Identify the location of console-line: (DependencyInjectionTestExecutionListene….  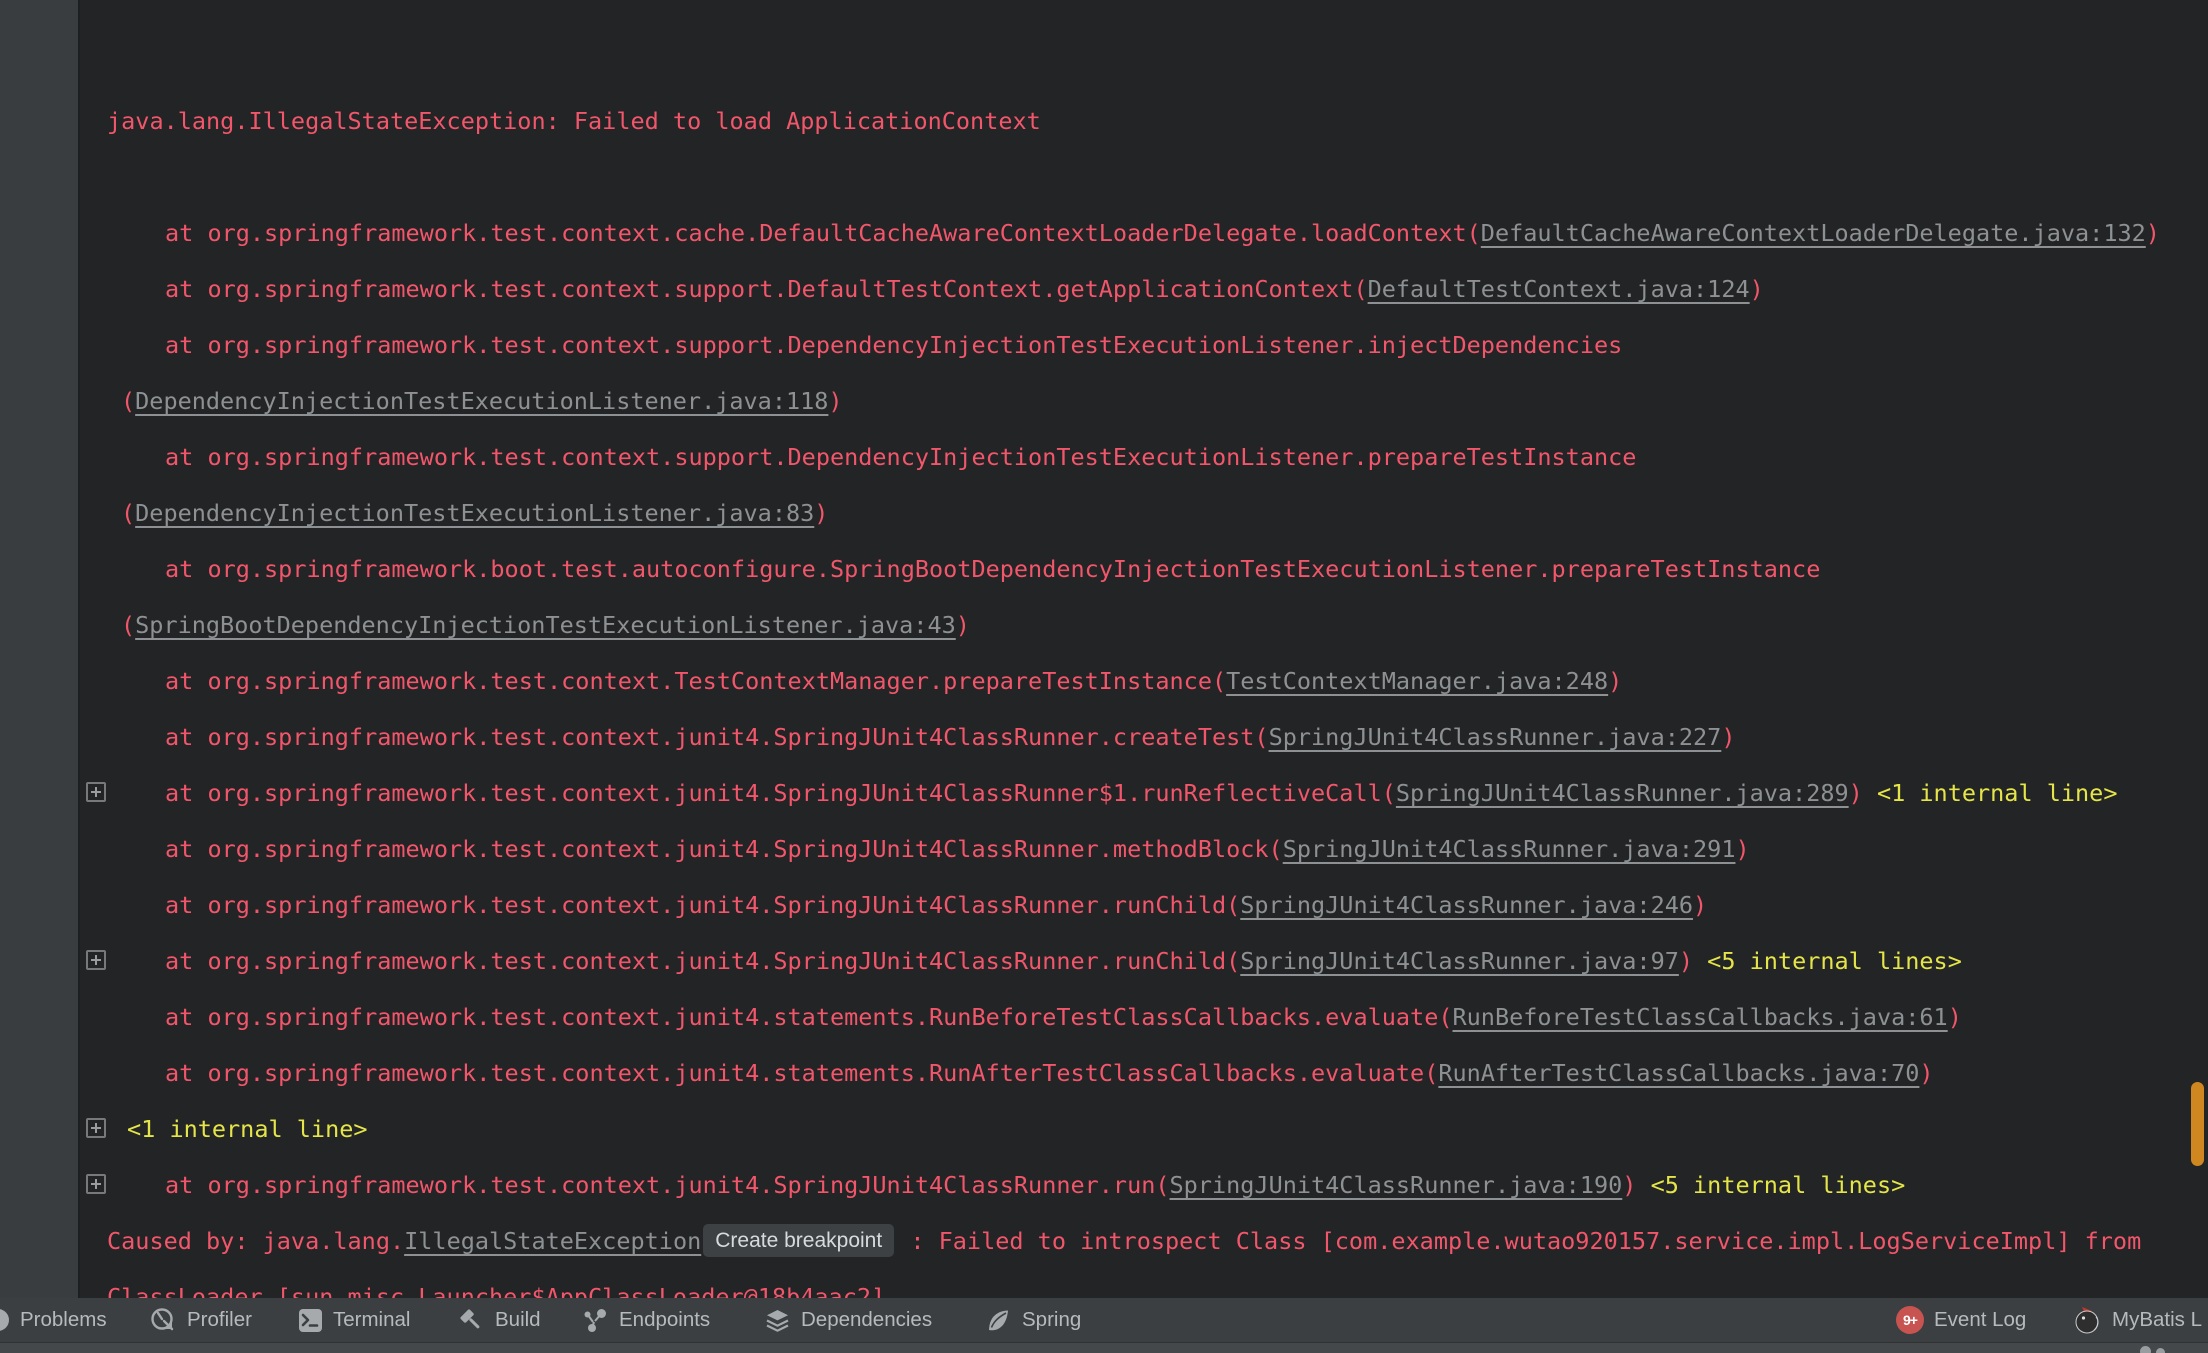
(1157, 513).